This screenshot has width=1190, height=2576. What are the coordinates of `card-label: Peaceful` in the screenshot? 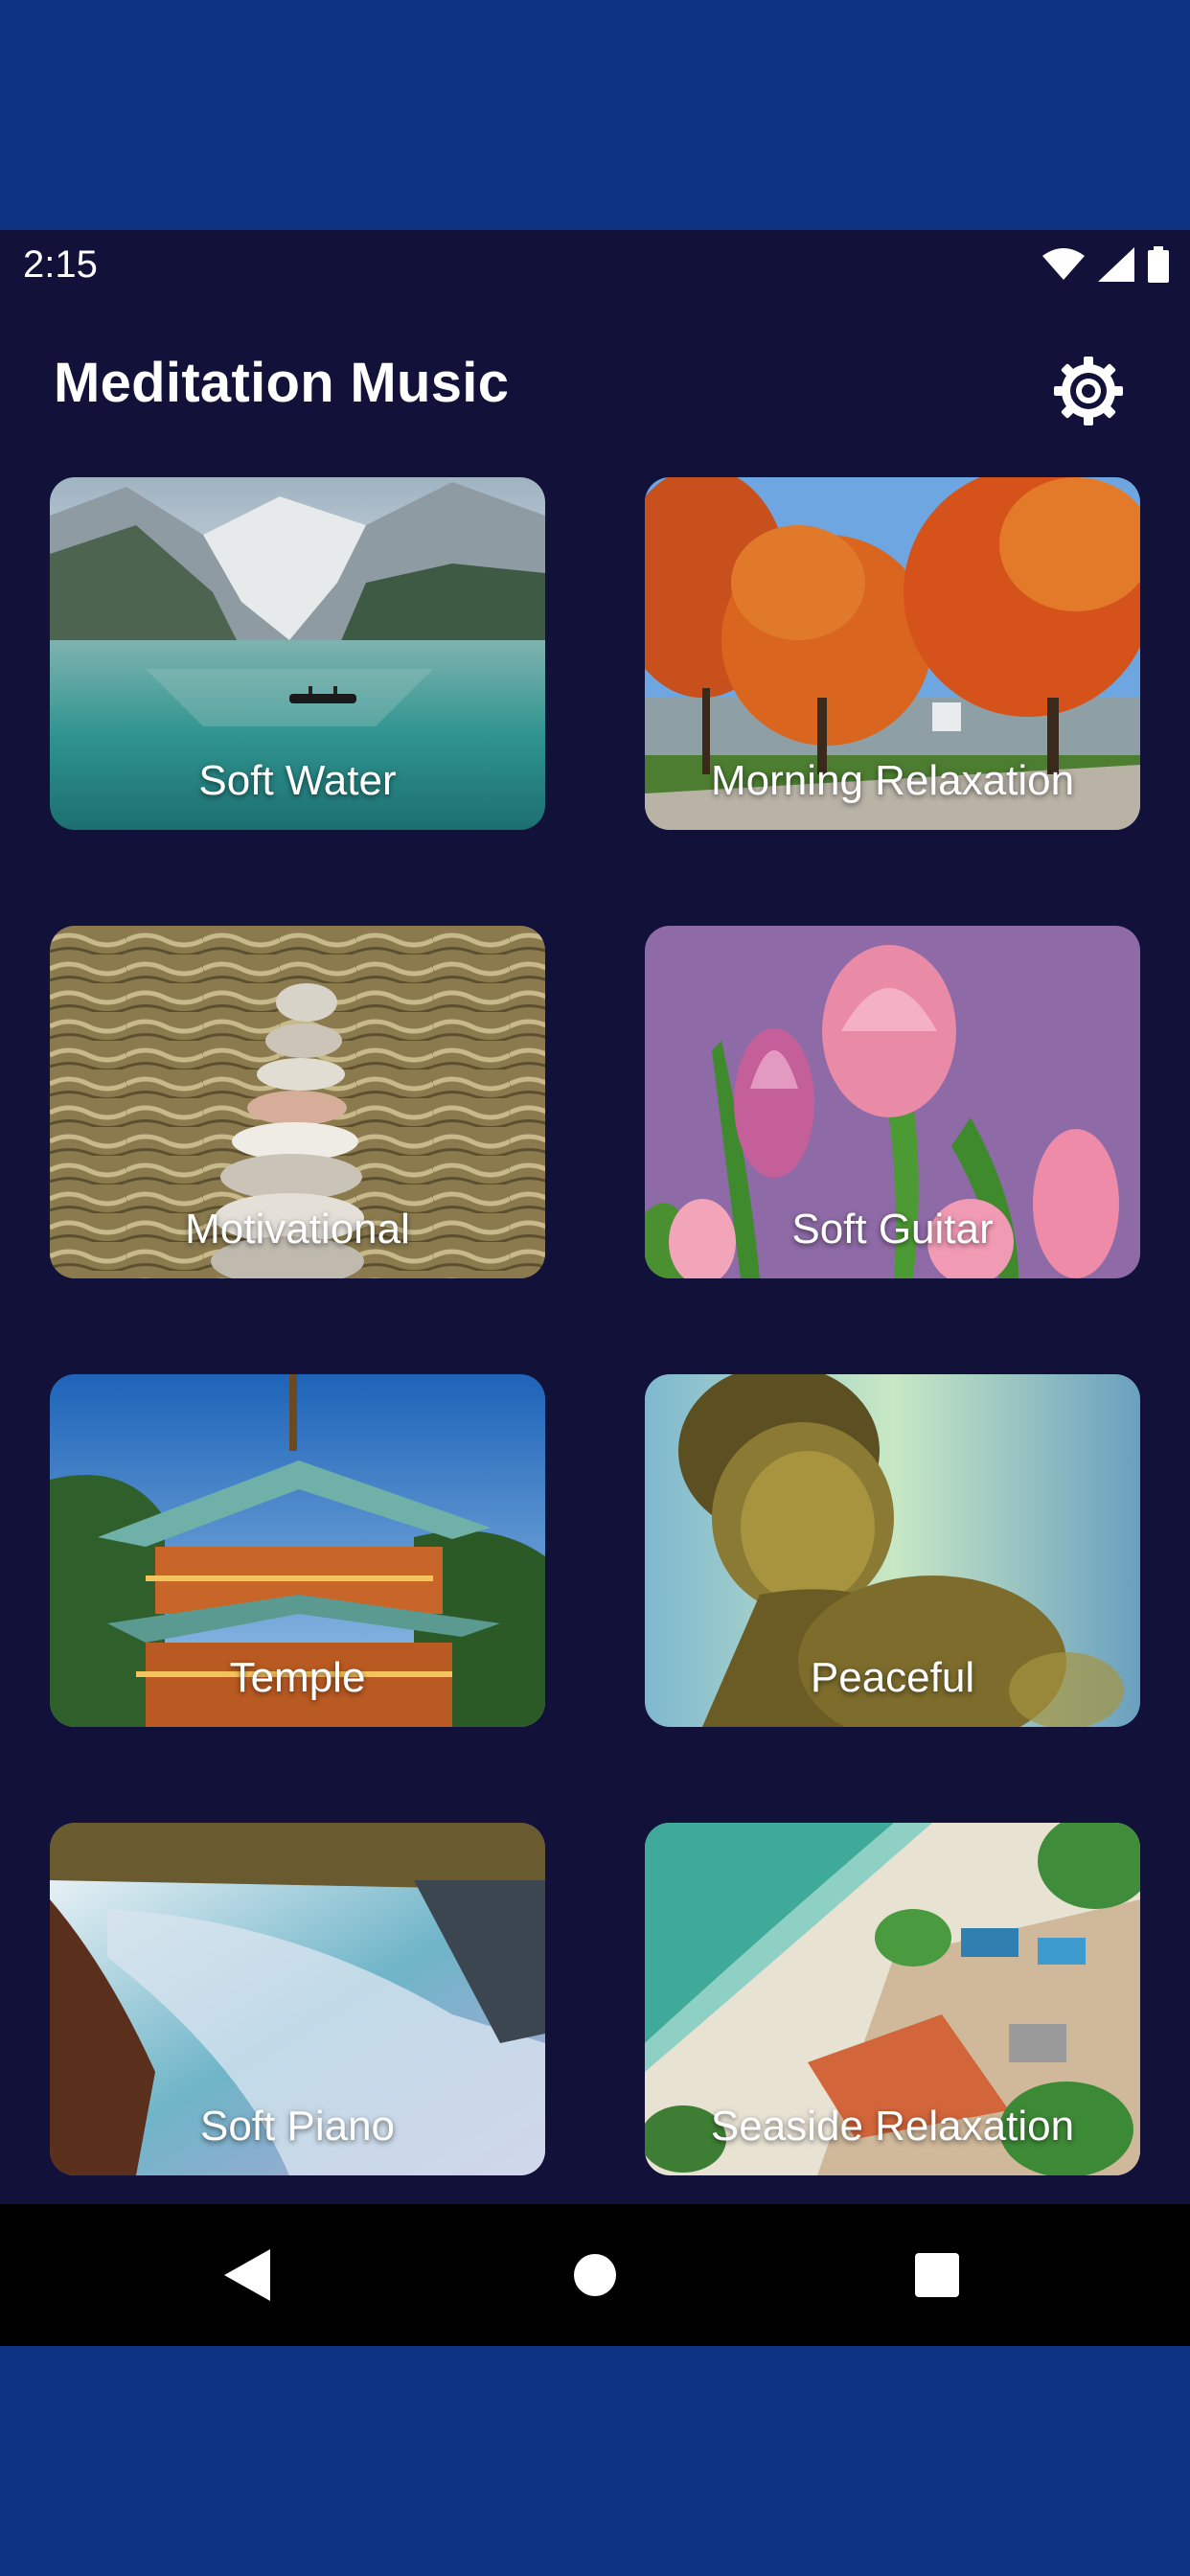 It's located at (893, 1677).